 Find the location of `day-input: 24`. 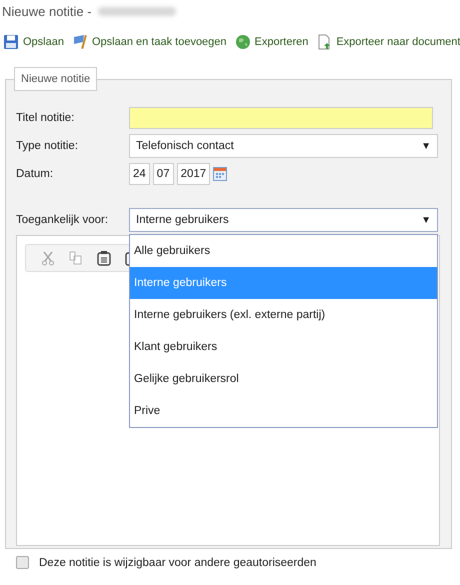

day-input: 24 is located at coordinates (139, 174).